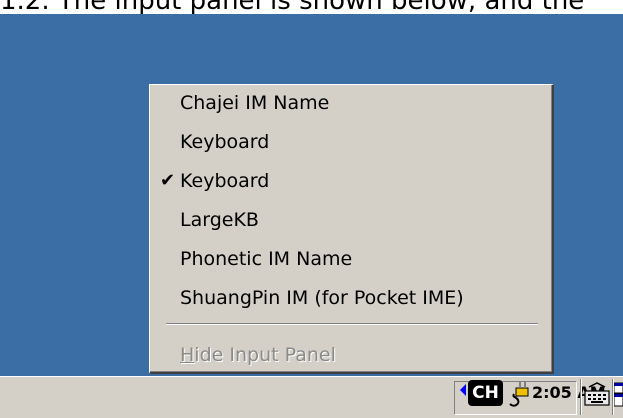 The width and height of the screenshot is (623, 418). What do you see at coordinates (187, 355) in the screenshot?
I see `hotkey-letter: H` at bounding box center [187, 355].